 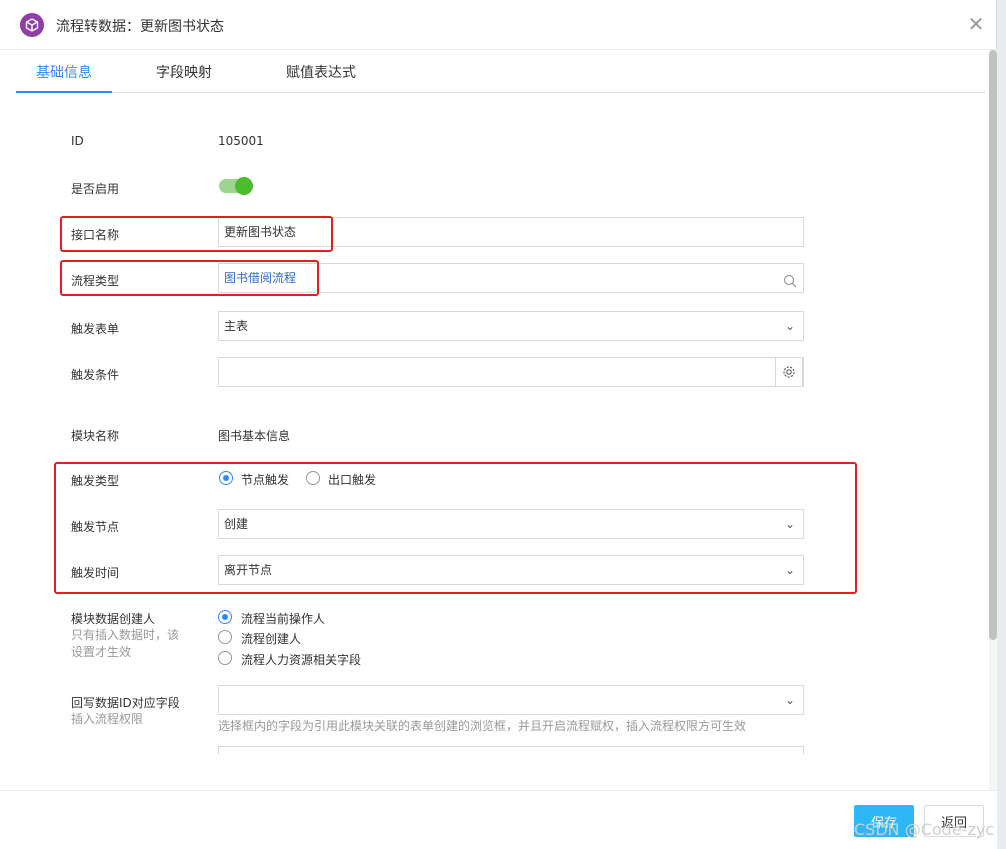 What do you see at coordinates (95, 436) in the screenshot?
I see `module-name-label: 模块名称` at bounding box center [95, 436].